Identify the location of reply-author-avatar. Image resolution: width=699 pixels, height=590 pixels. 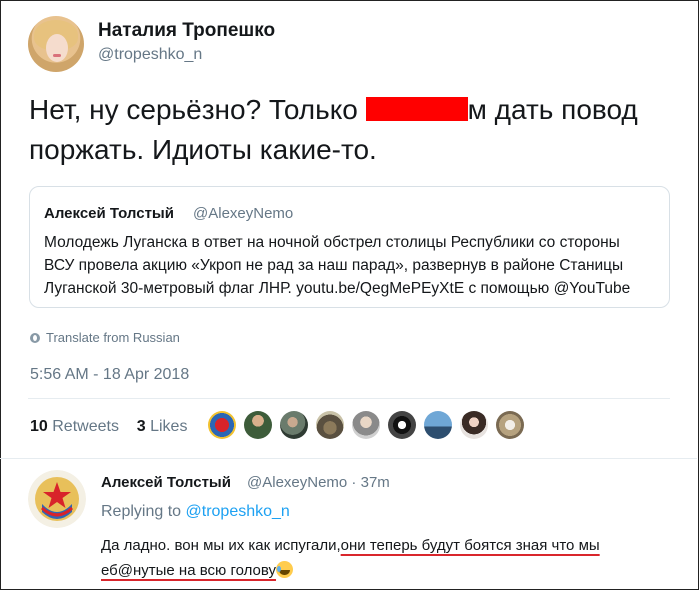
(57, 499).